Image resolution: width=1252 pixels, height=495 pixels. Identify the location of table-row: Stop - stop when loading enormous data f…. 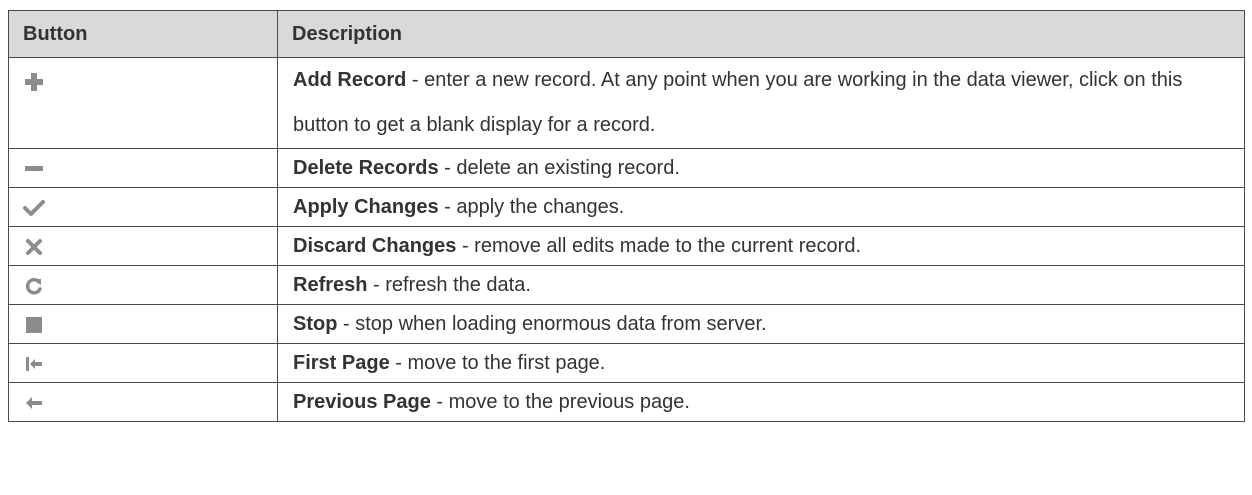
(626, 324).